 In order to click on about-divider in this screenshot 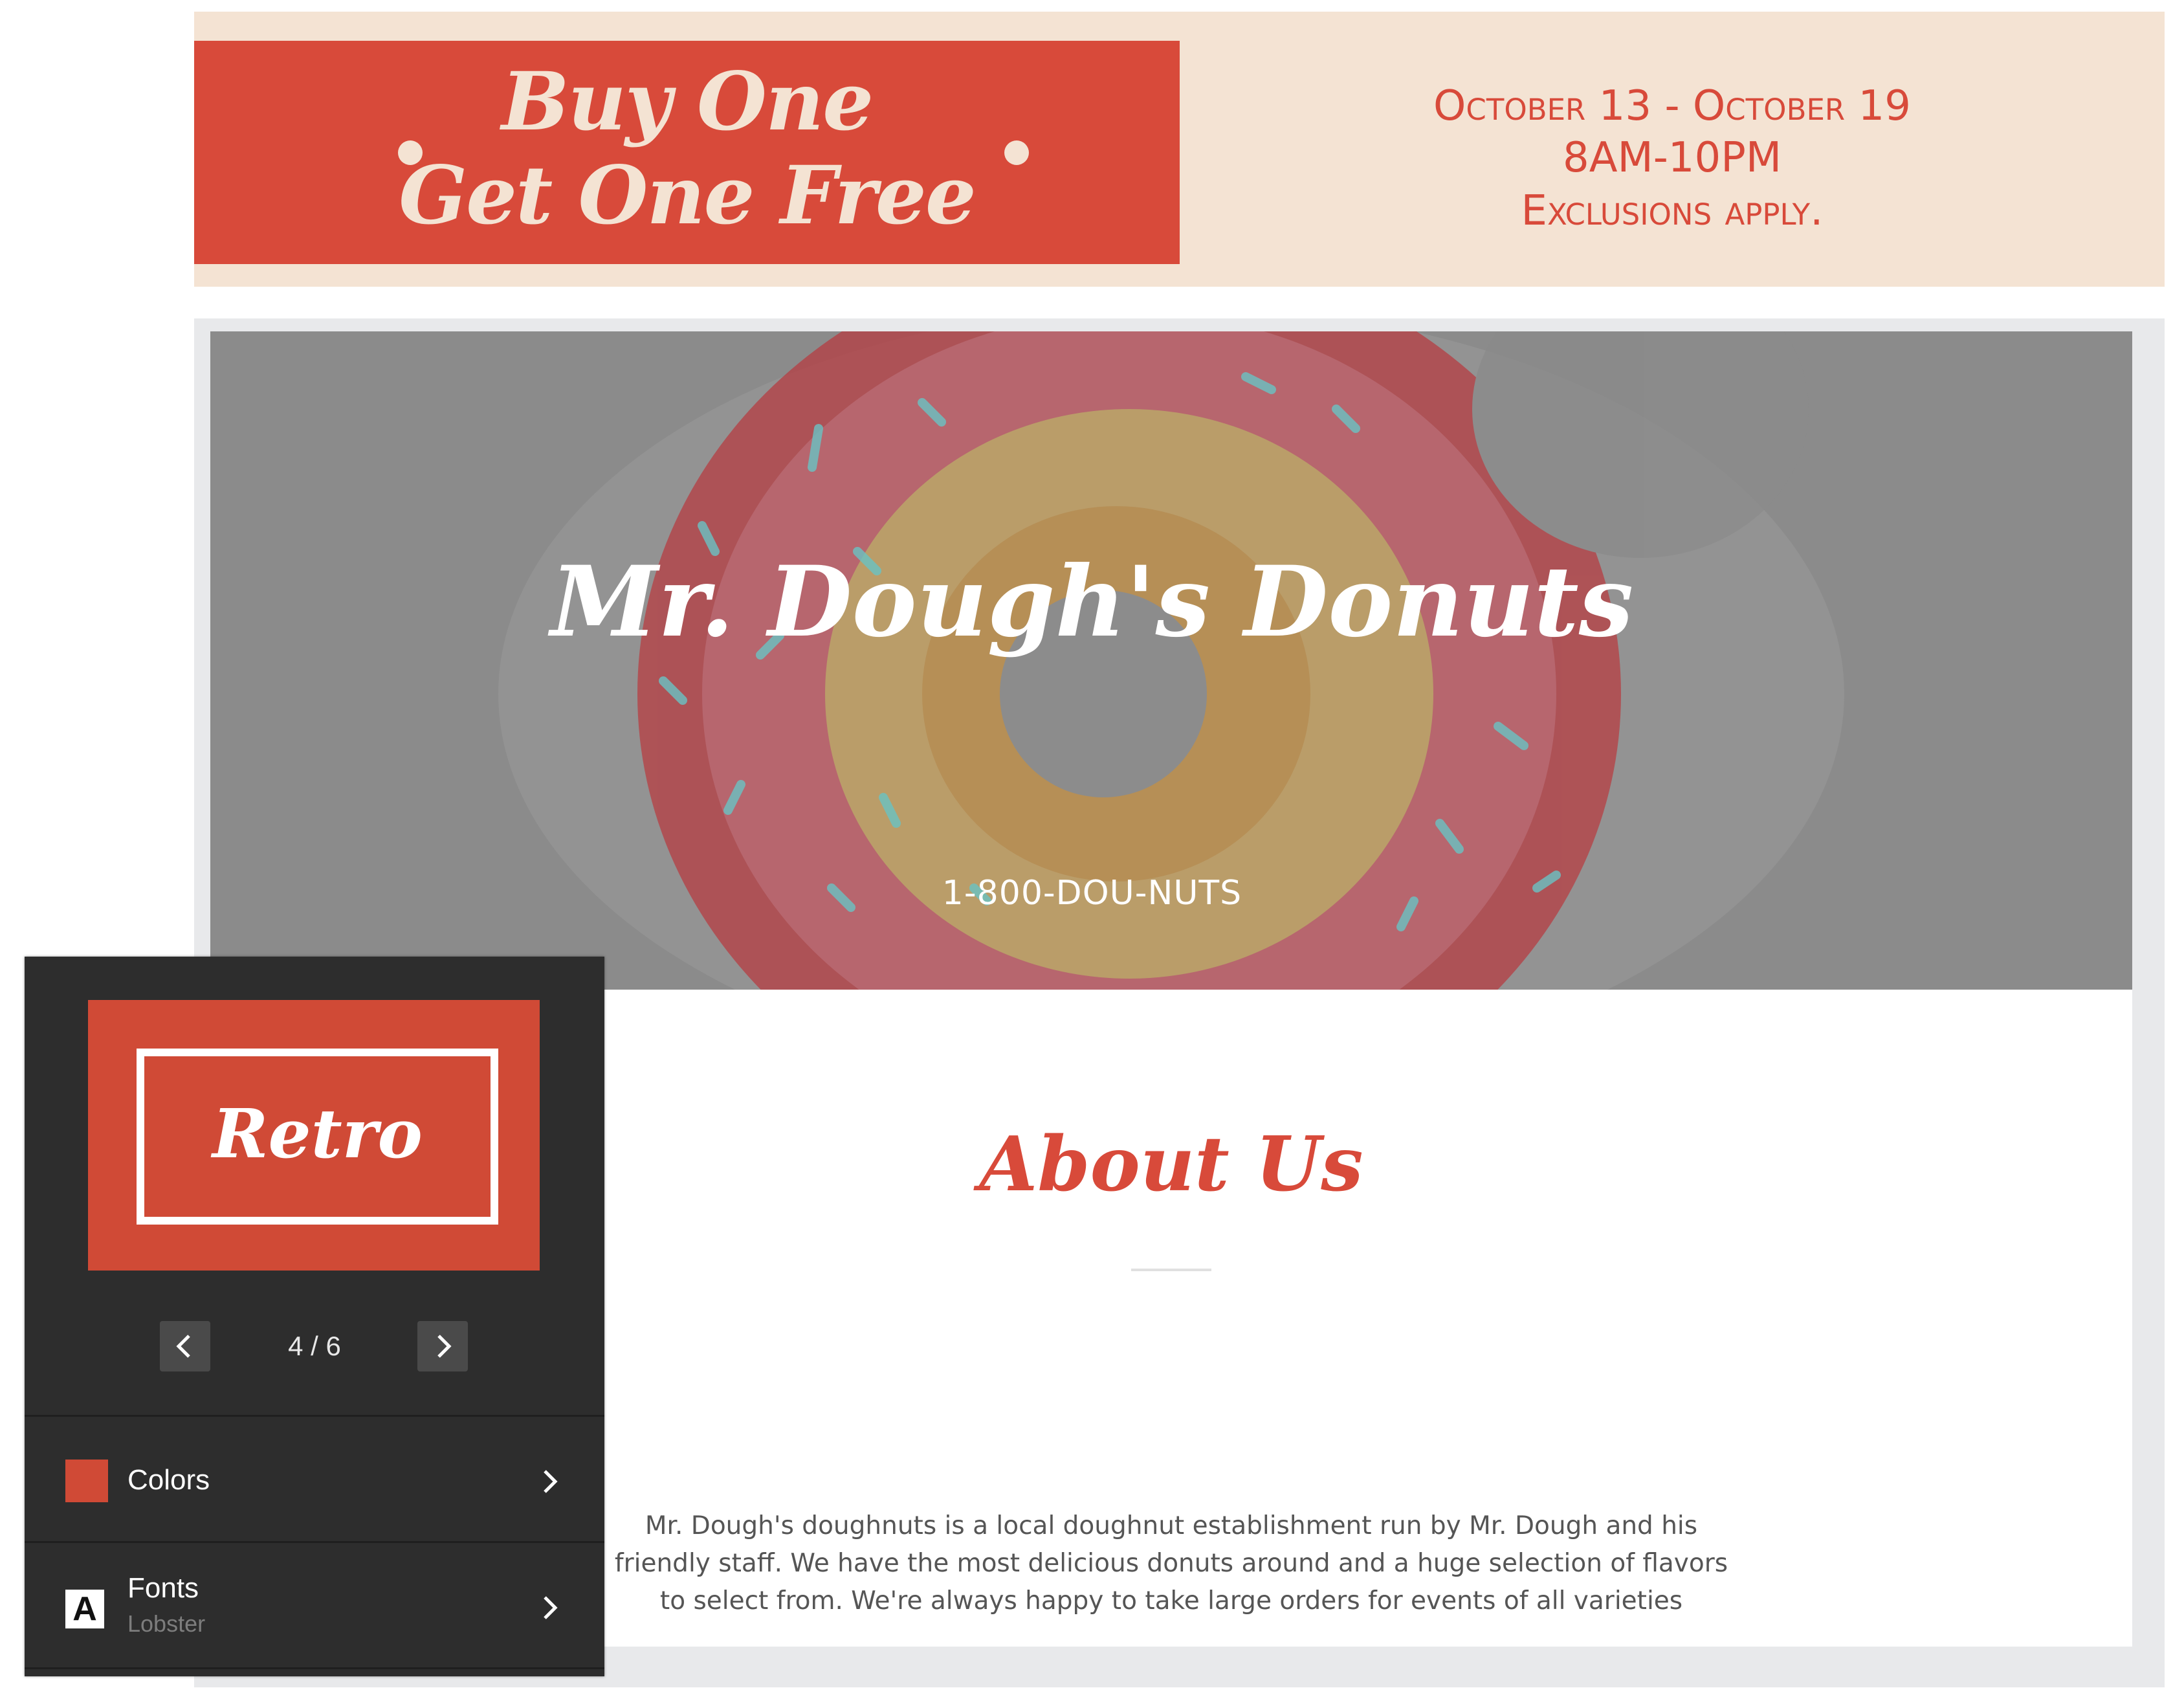, I will do `click(1171, 1270)`.